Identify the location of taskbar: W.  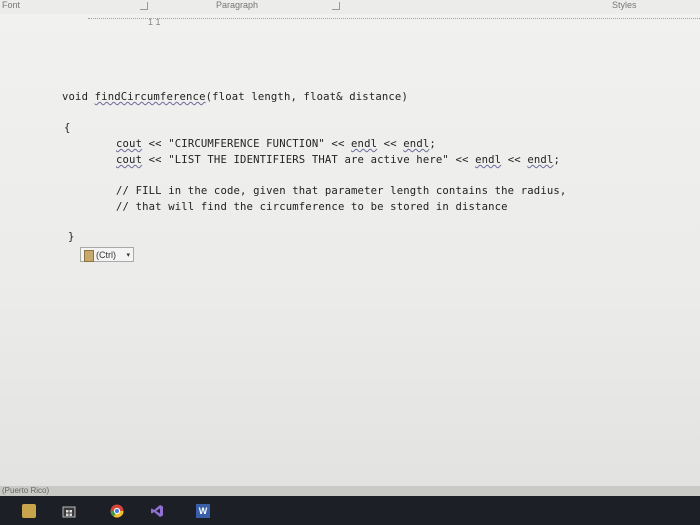
(350, 510).